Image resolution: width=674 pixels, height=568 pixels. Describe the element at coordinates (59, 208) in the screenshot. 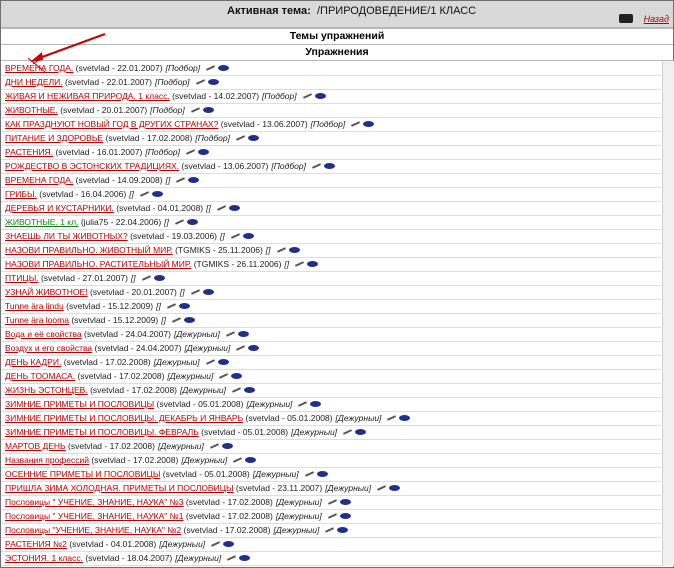

I see `exercise-title-link: ДЕРЕВЬЯ И КУСТАРНИКИ.` at that location.